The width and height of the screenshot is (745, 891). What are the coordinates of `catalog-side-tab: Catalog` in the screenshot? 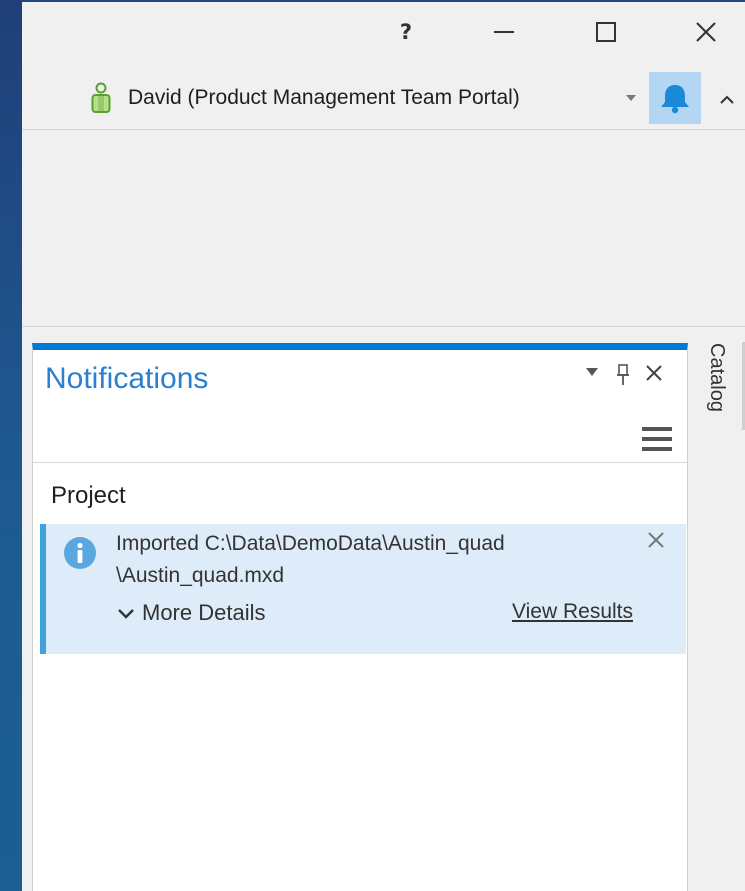 It's located at (717, 393).